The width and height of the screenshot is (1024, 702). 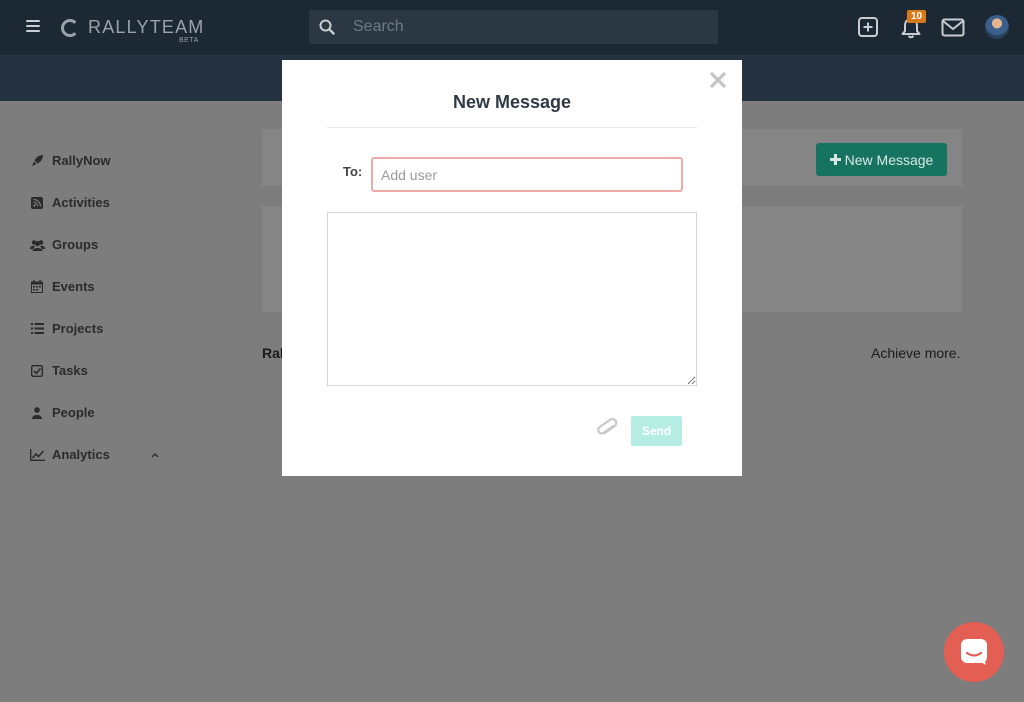 What do you see at coordinates (73, 412) in the screenshot?
I see `sidebar-item-label: People` at bounding box center [73, 412].